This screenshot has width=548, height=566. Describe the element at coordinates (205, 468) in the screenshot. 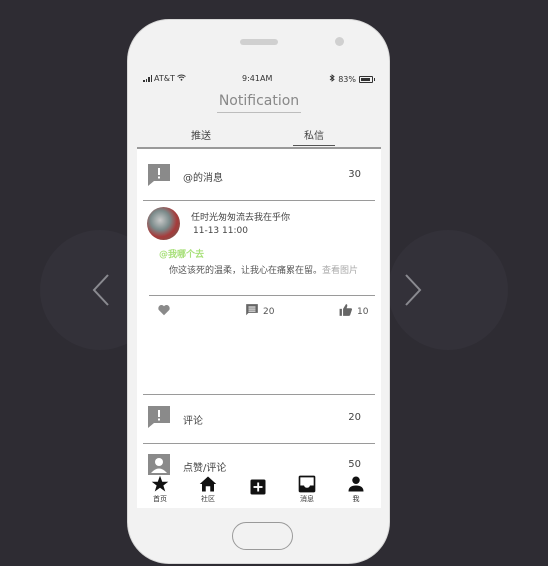

I see `likes-label: 点赞/评论` at that location.